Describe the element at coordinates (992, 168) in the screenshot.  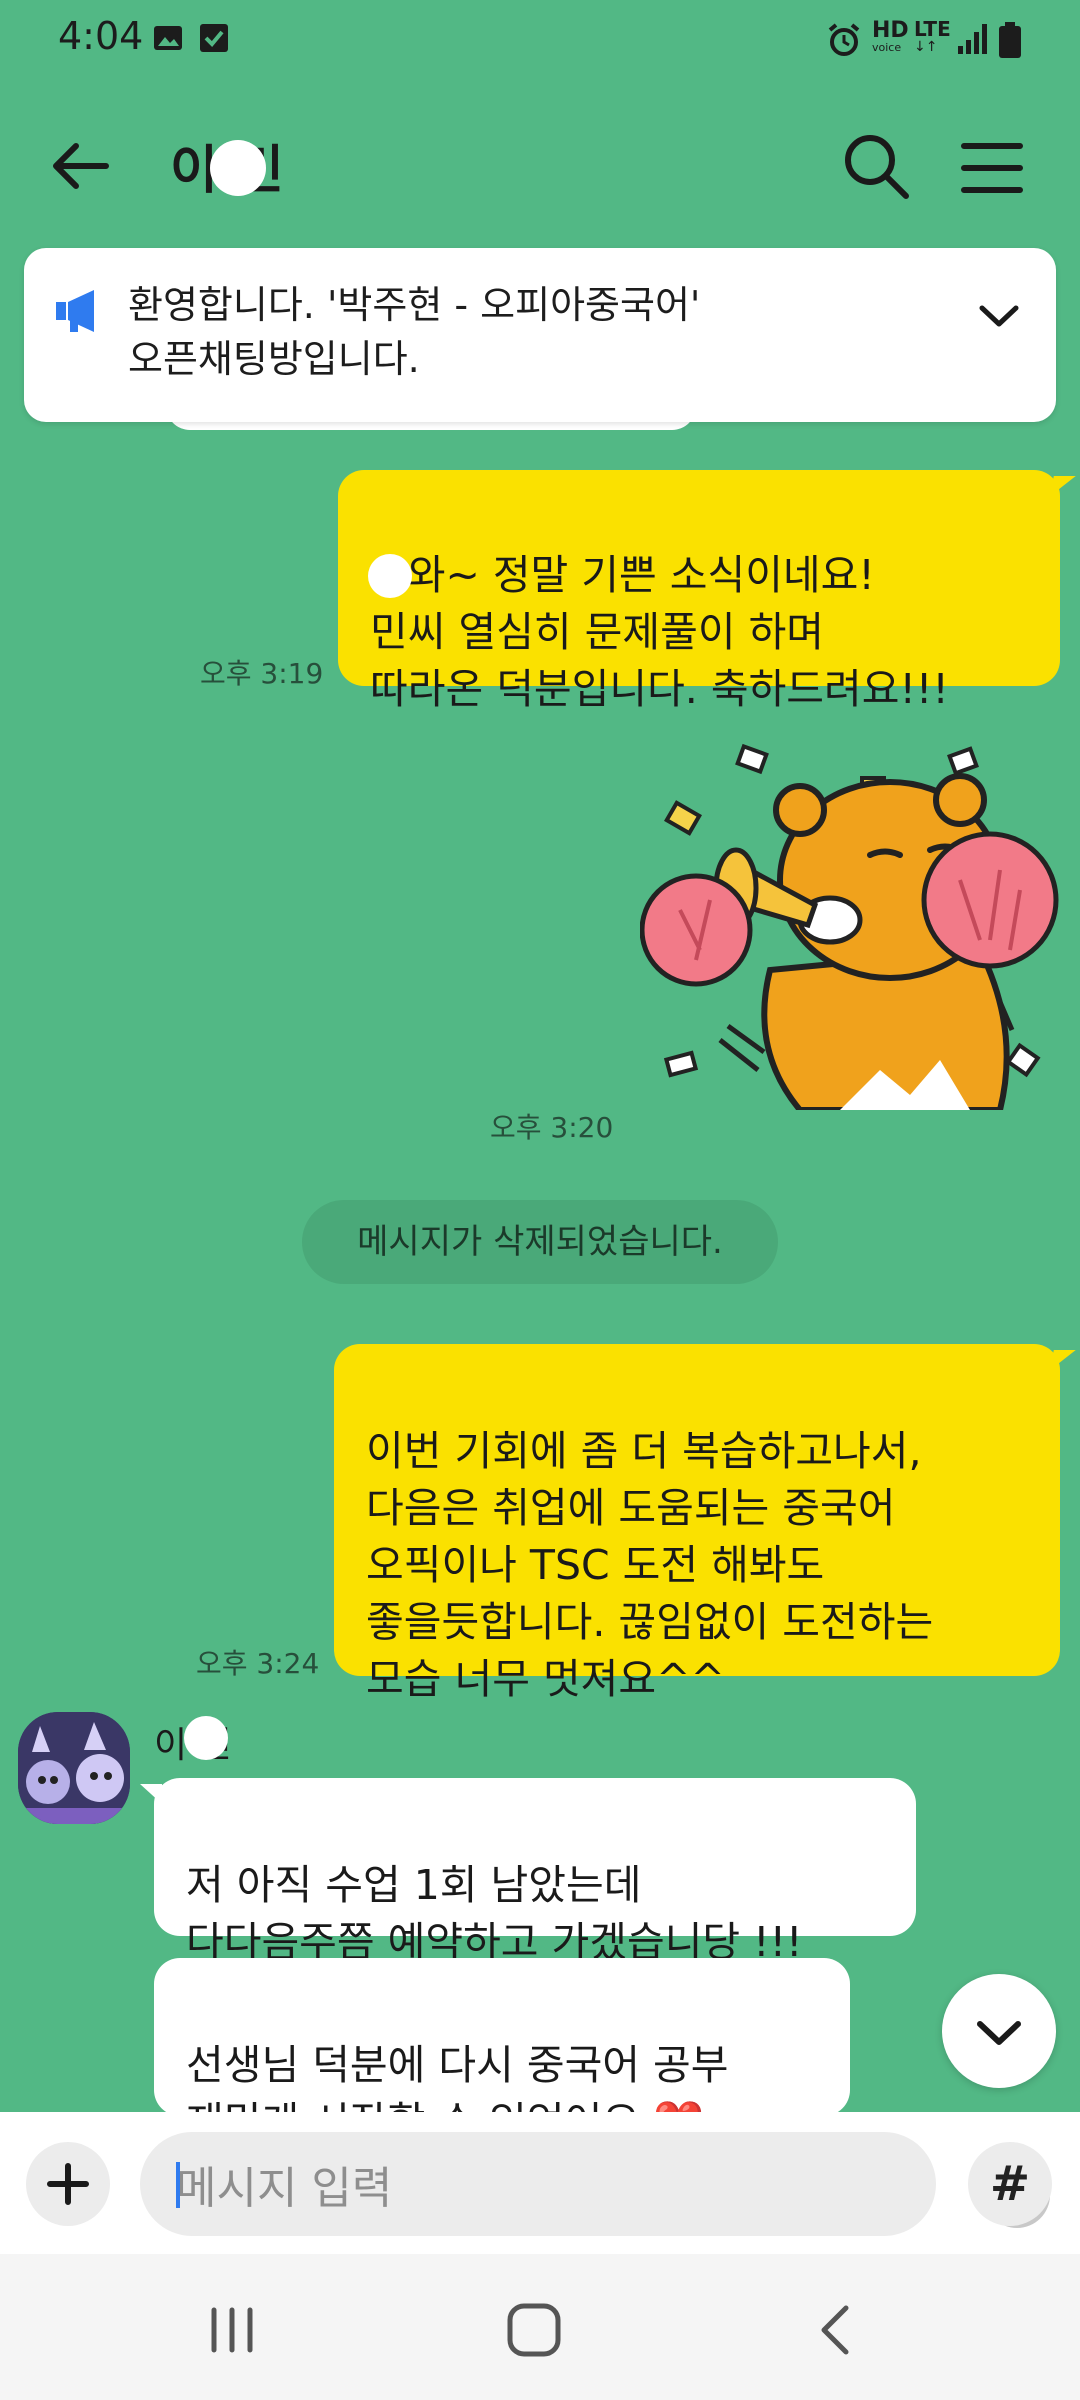
I see `hamburger-menu-icon` at that location.